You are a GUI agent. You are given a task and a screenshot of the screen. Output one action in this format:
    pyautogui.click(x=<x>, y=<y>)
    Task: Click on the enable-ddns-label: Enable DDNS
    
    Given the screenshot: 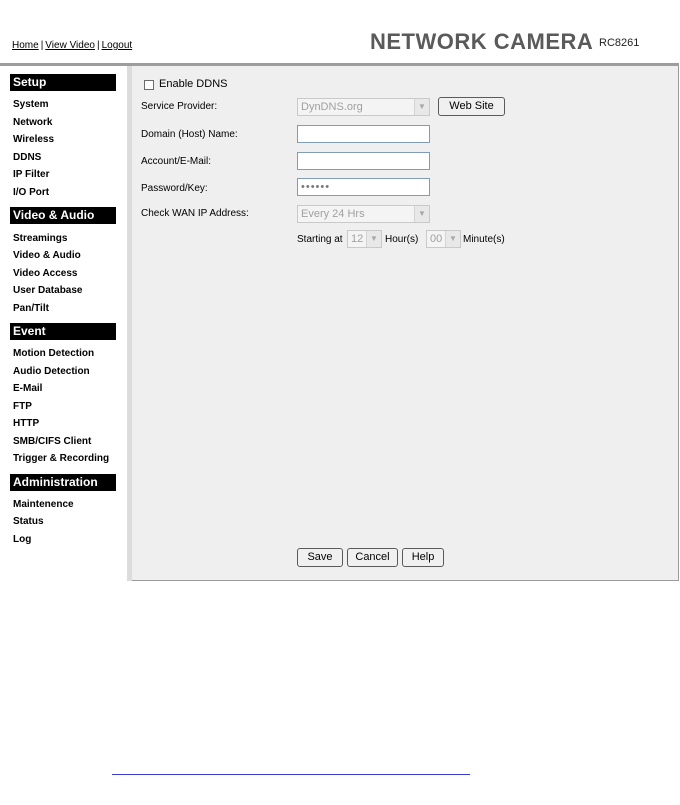 What is the action you would take?
    pyautogui.click(x=193, y=84)
    